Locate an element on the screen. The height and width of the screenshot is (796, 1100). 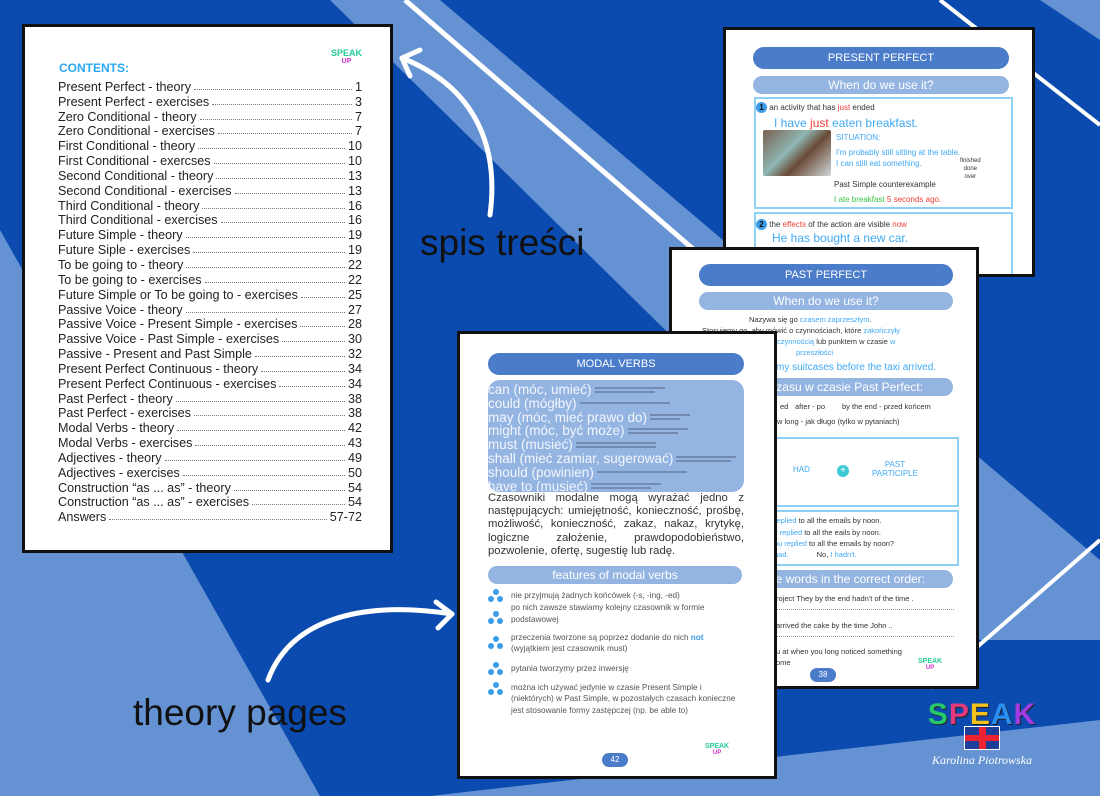
author-signature: Karolina Piotrowska is located at coordinates (982, 760).